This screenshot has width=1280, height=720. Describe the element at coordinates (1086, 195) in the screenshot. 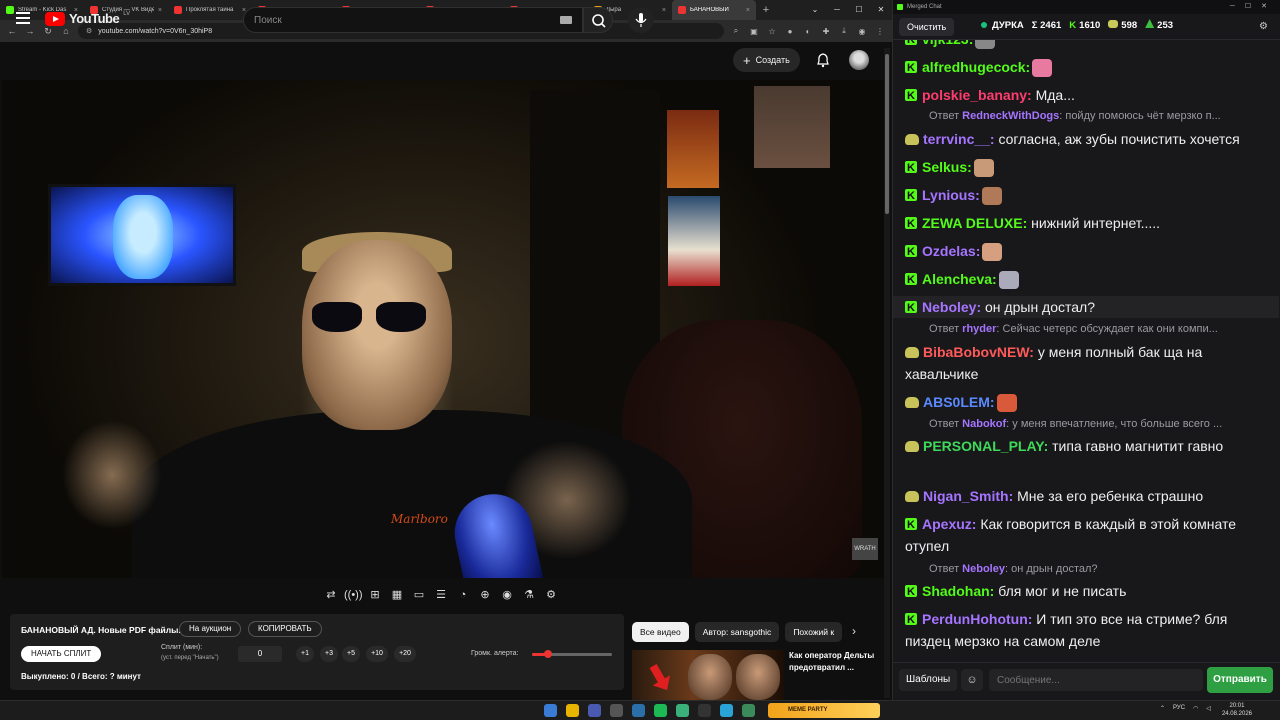

I see `chat-message: Lynious:` at that location.